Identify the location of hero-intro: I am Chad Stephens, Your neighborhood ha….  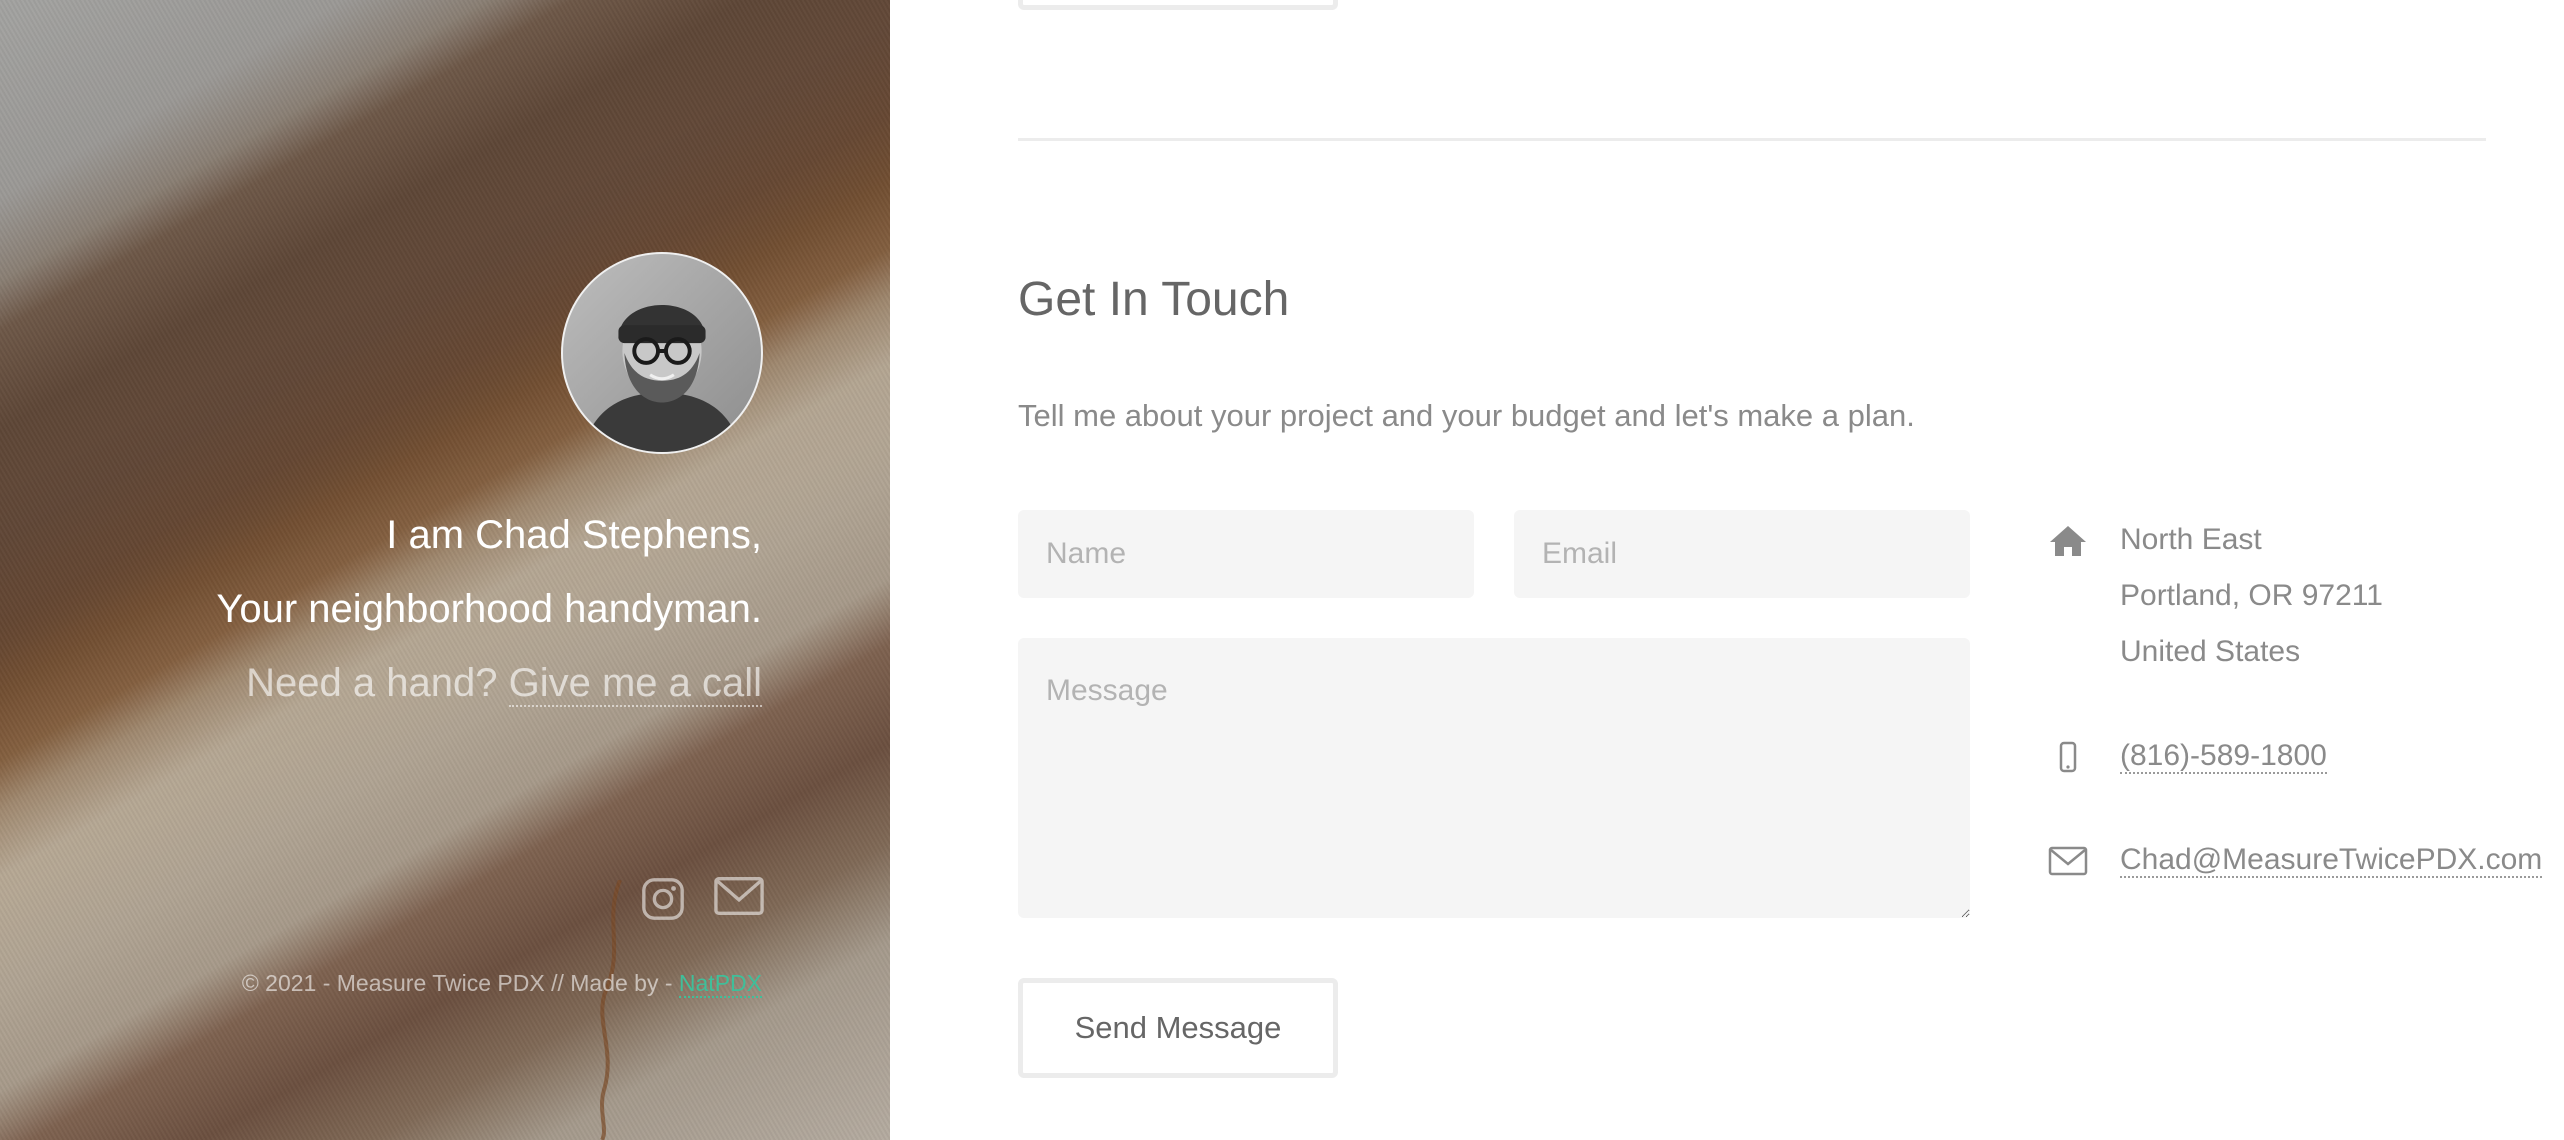
(489, 609).